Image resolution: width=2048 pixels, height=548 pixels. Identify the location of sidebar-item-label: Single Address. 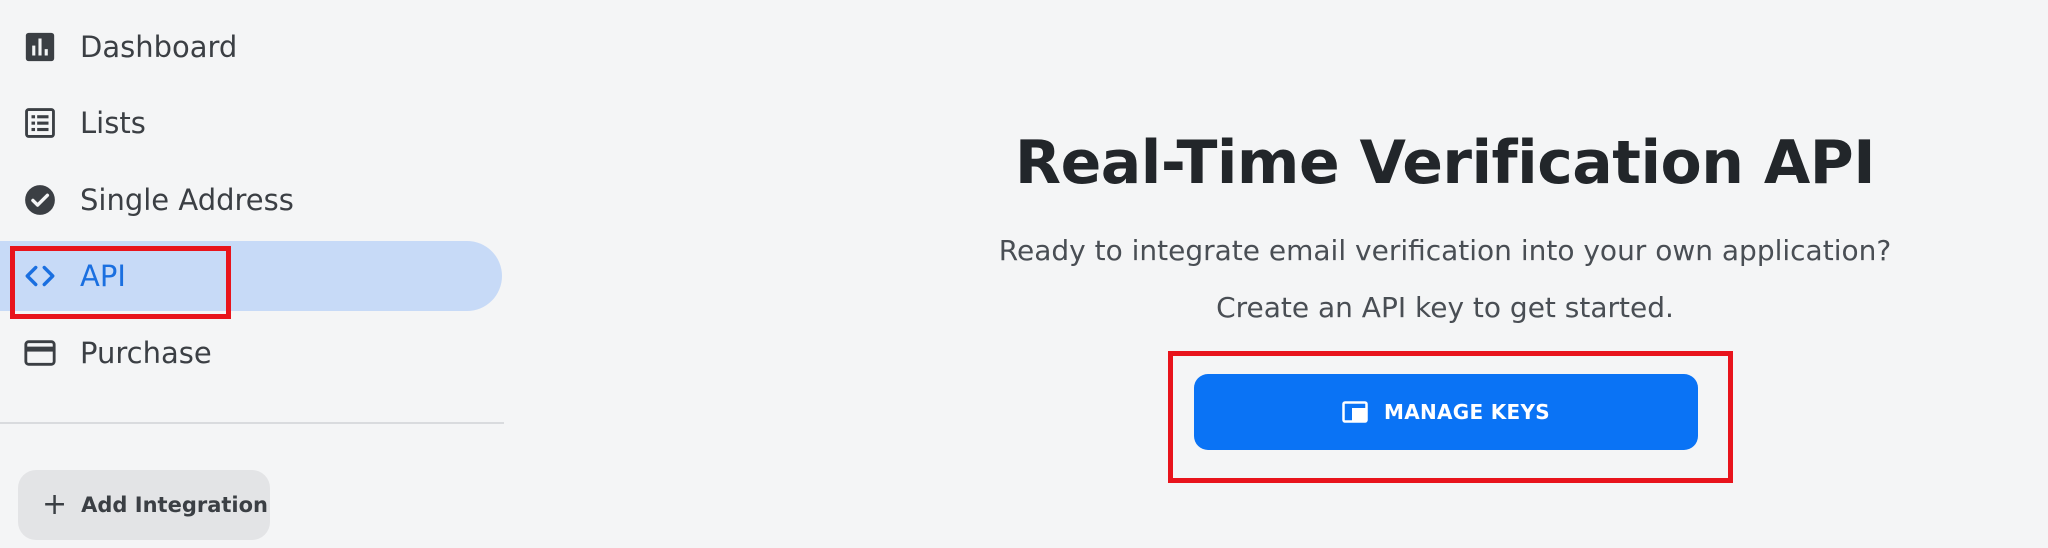
(187, 200).